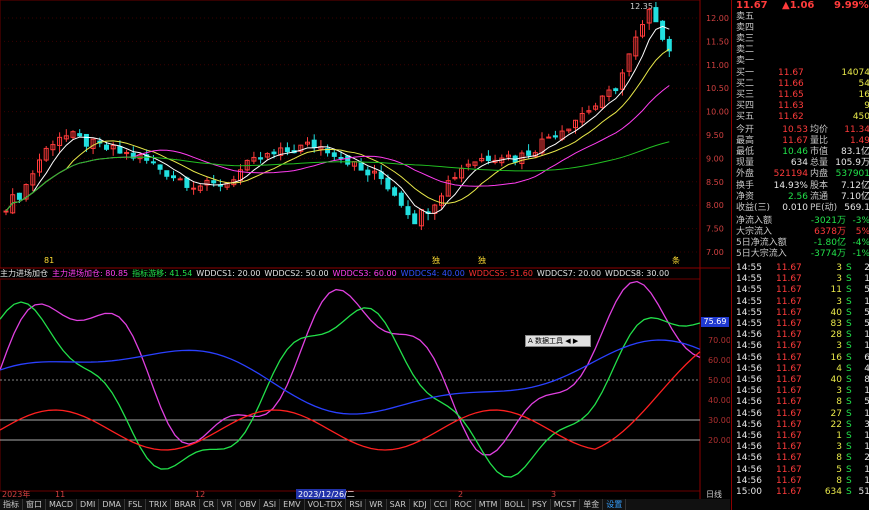 The width and height of the screenshot is (869, 510). Describe the element at coordinates (356, 504) in the screenshot. I see `tab-14: RSI` at that location.